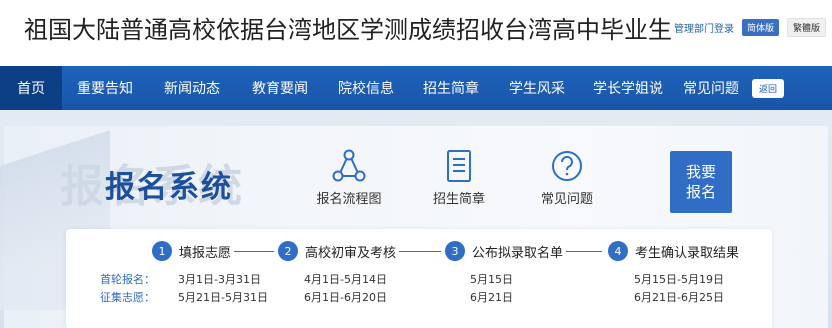  I want to click on nav-item-colleges: 院校信息, so click(366, 88).